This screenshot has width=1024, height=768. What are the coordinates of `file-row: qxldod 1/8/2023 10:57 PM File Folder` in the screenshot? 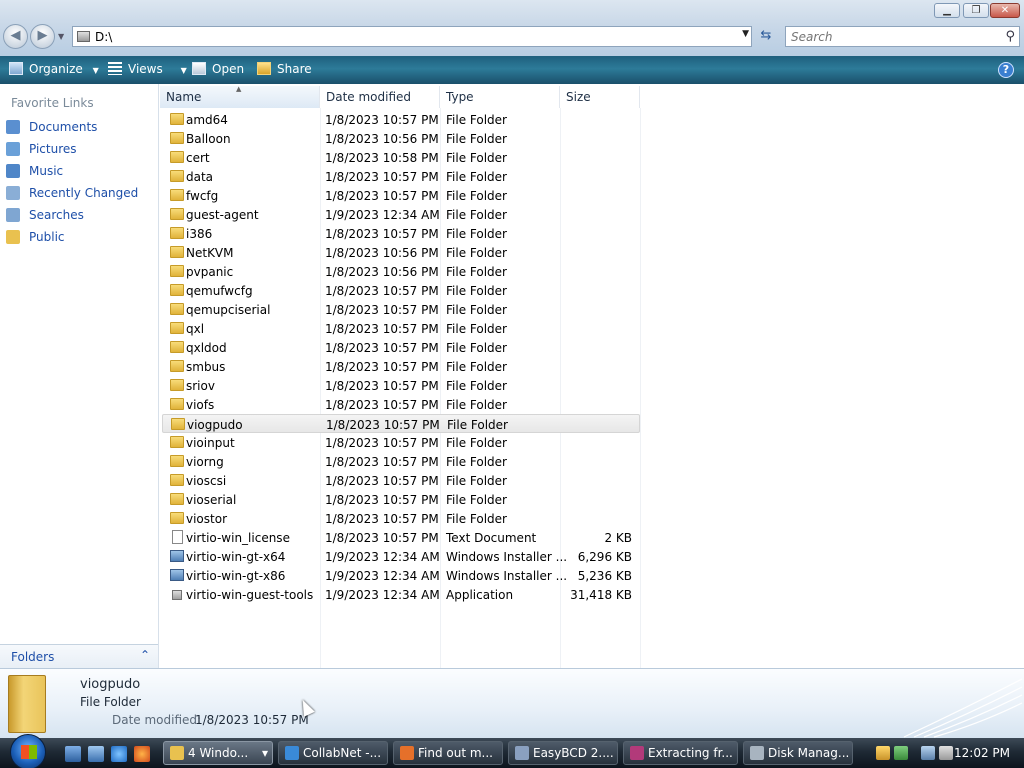 It's located at (401, 347).